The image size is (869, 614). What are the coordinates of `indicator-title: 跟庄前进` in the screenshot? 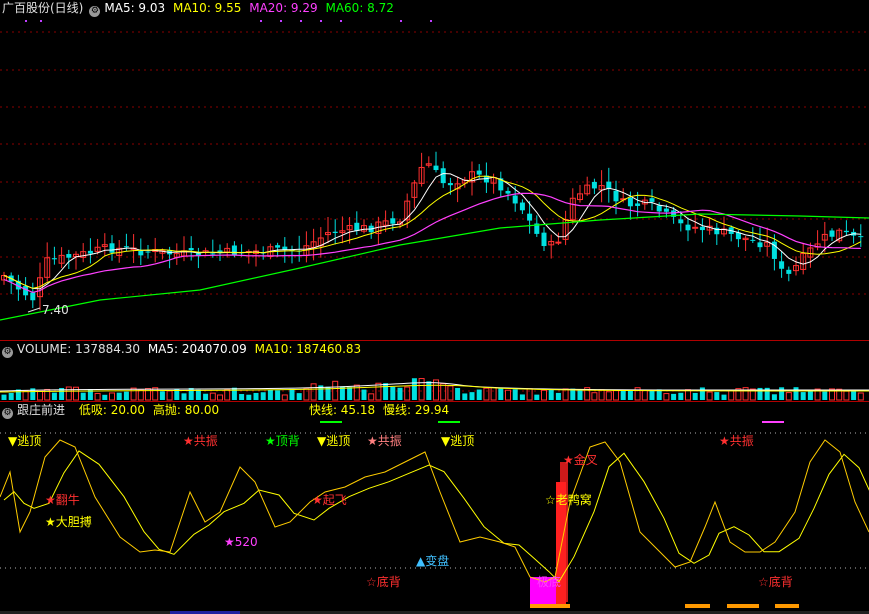 It's located at (41, 410).